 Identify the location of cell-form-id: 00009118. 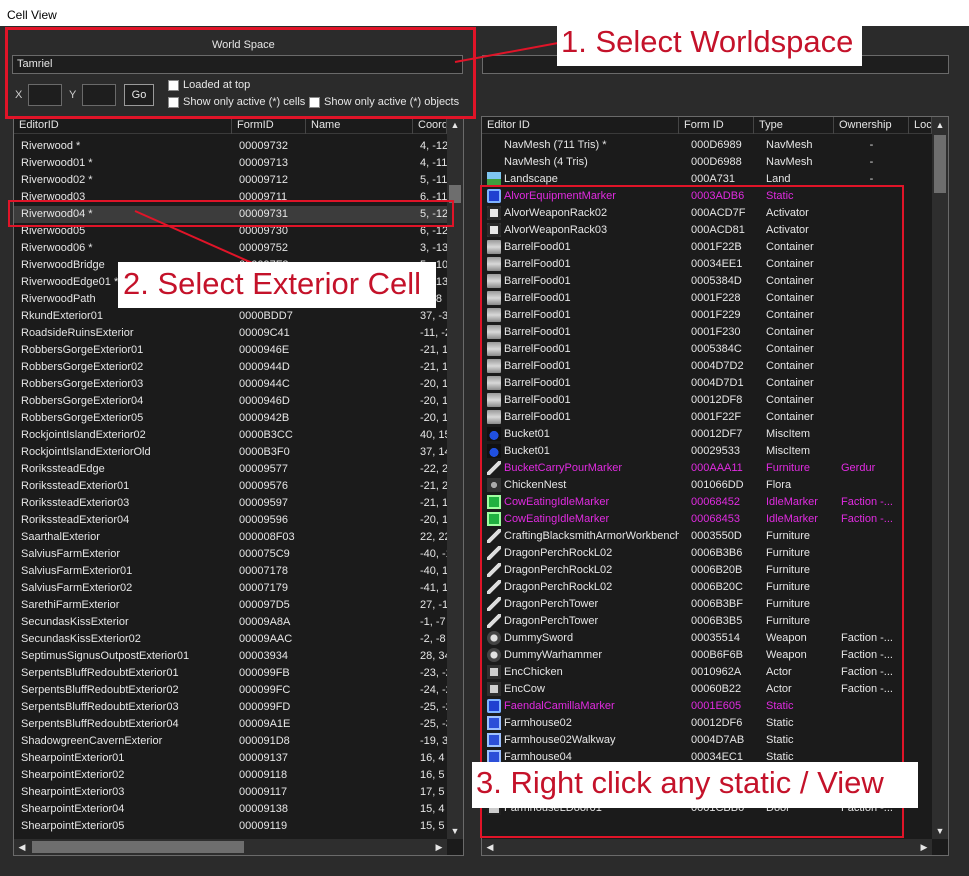
(263, 775).